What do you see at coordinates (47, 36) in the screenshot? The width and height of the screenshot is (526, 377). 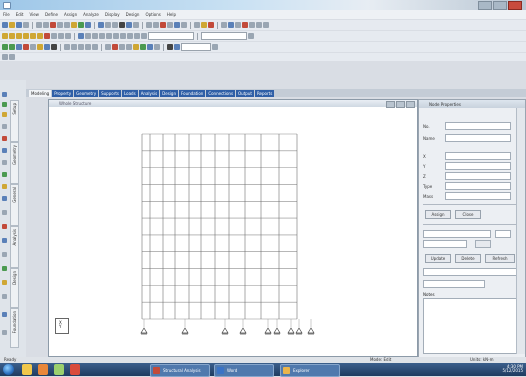 I see `tool-p-icon` at bounding box center [47, 36].